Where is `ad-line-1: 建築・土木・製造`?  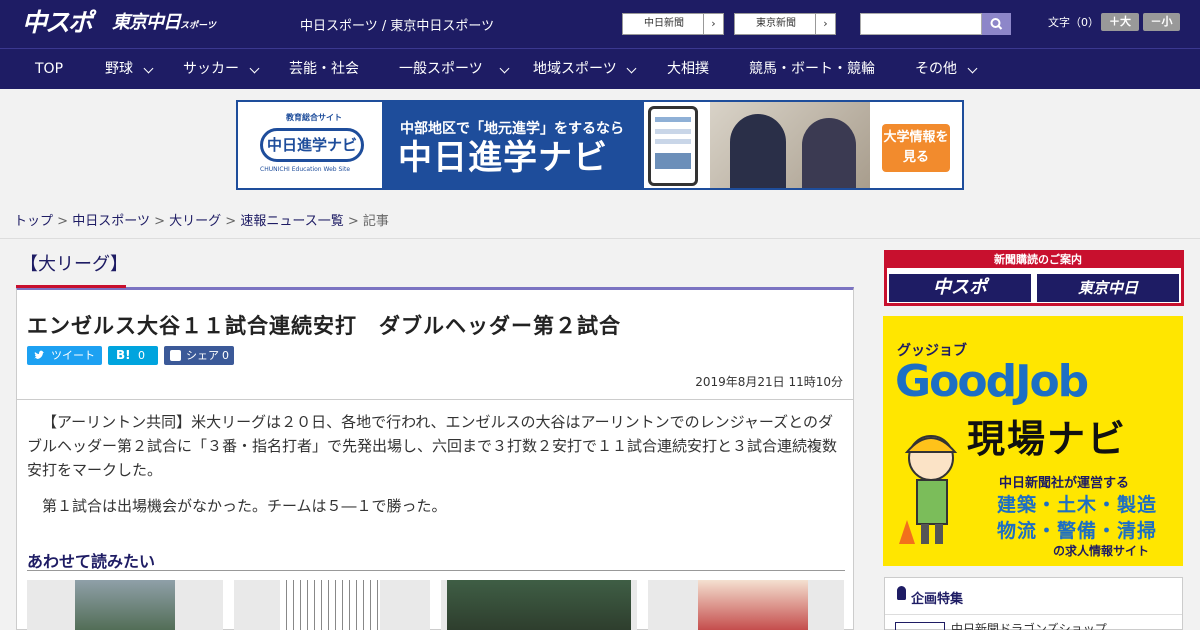 ad-line-1: 建築・土木・製造 is located at coordinates (1077, 505).